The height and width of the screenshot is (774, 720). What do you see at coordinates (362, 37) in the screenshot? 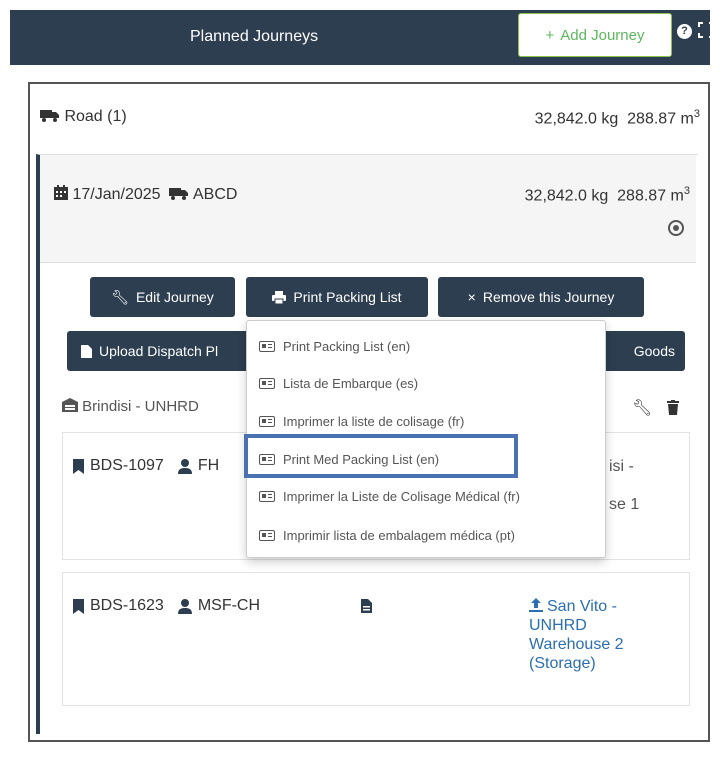
I see `header-bar: Planned Journeys + Add Journey ?` at bounding box center [362, 37].